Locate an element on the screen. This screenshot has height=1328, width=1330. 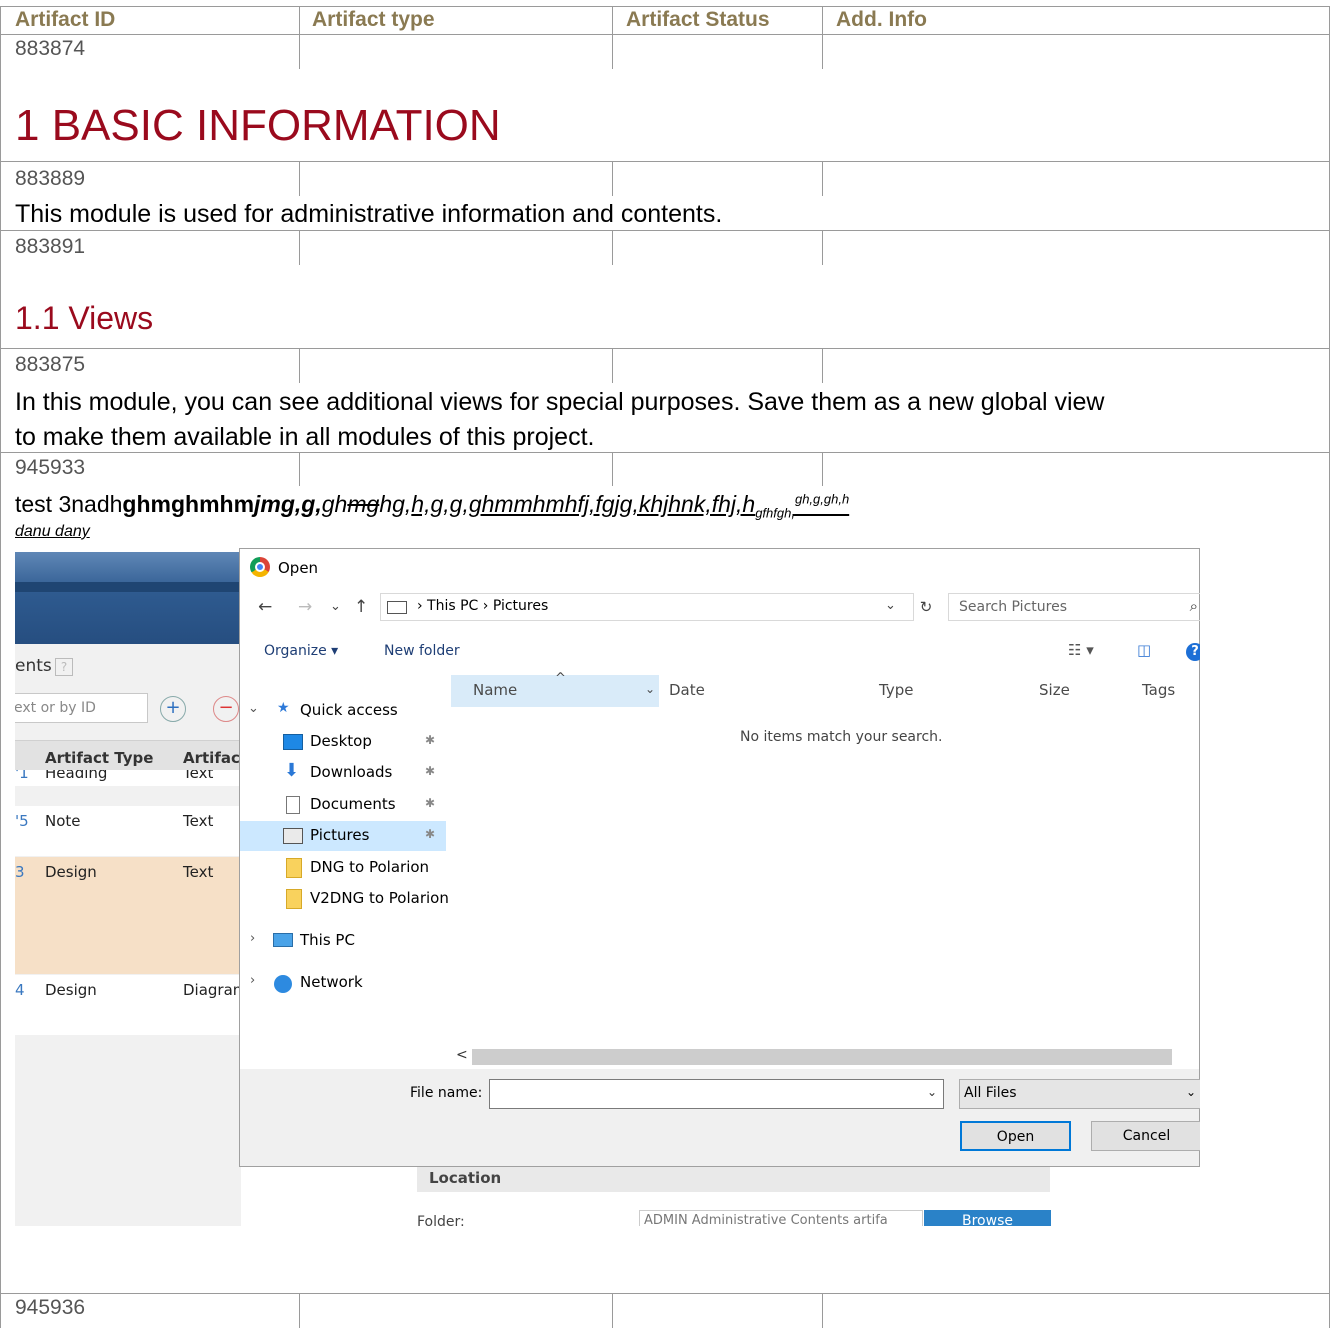
star-icon: ★ is located at coordinates (283, 708).